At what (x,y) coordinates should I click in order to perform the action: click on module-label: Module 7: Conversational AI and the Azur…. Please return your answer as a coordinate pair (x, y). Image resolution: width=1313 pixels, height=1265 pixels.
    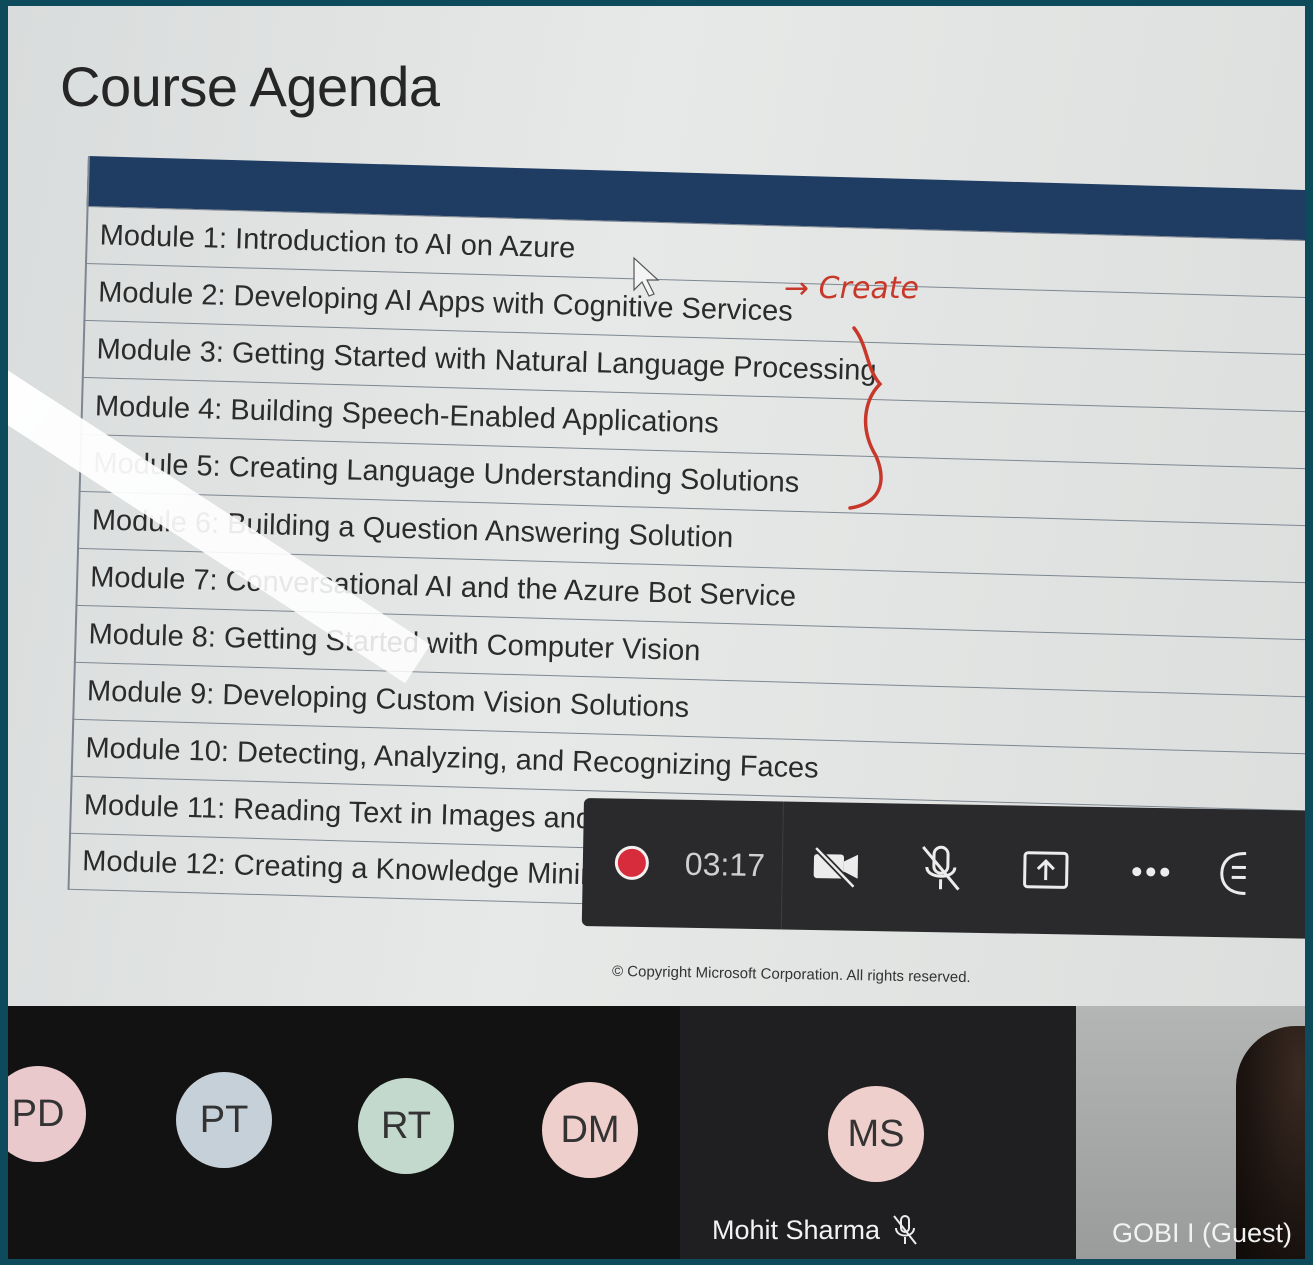
    Looking at the image, I should click on (443, 586).